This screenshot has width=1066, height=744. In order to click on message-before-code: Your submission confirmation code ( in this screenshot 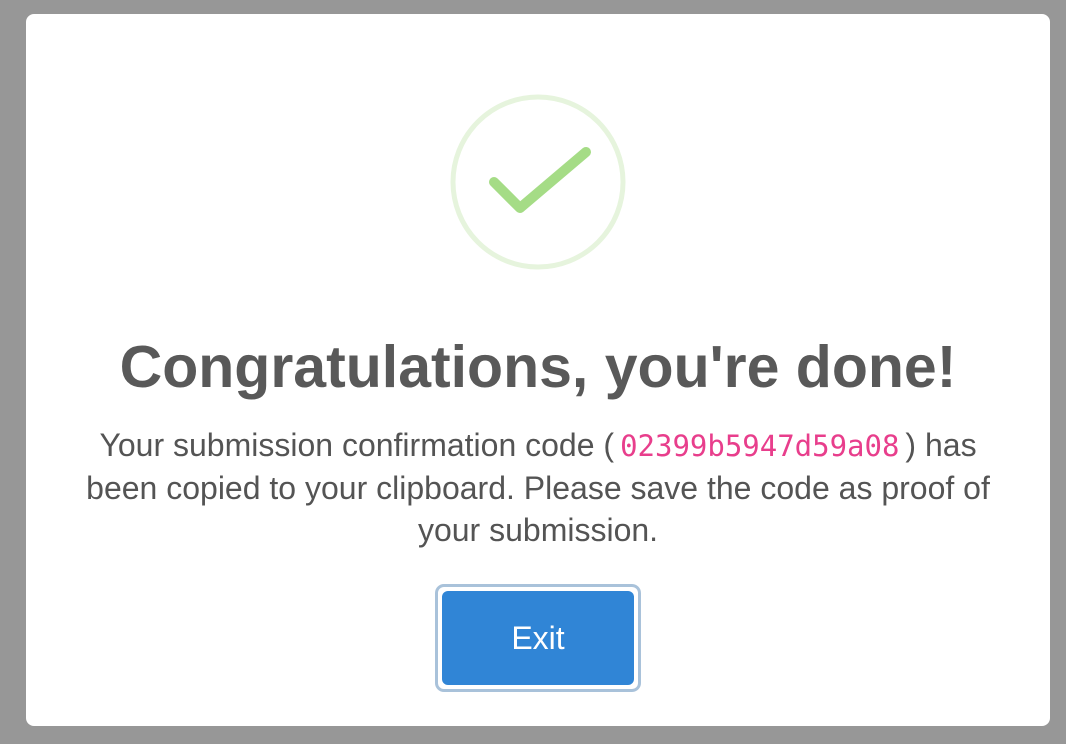, I will do `click(357, 445)`.